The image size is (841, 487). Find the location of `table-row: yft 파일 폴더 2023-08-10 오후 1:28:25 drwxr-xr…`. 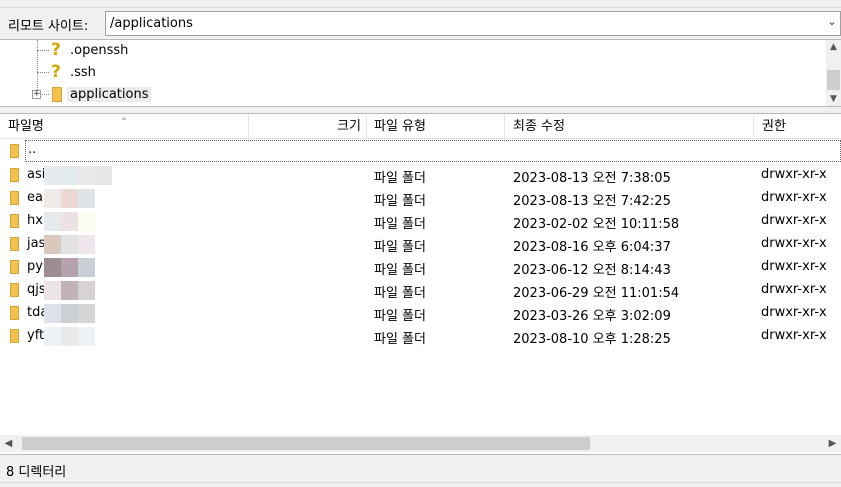

table-row: yft 파일 폴더 2023-08-10 오후 1:28:25 drwxr-xr… is located at coordinates (420, 336).